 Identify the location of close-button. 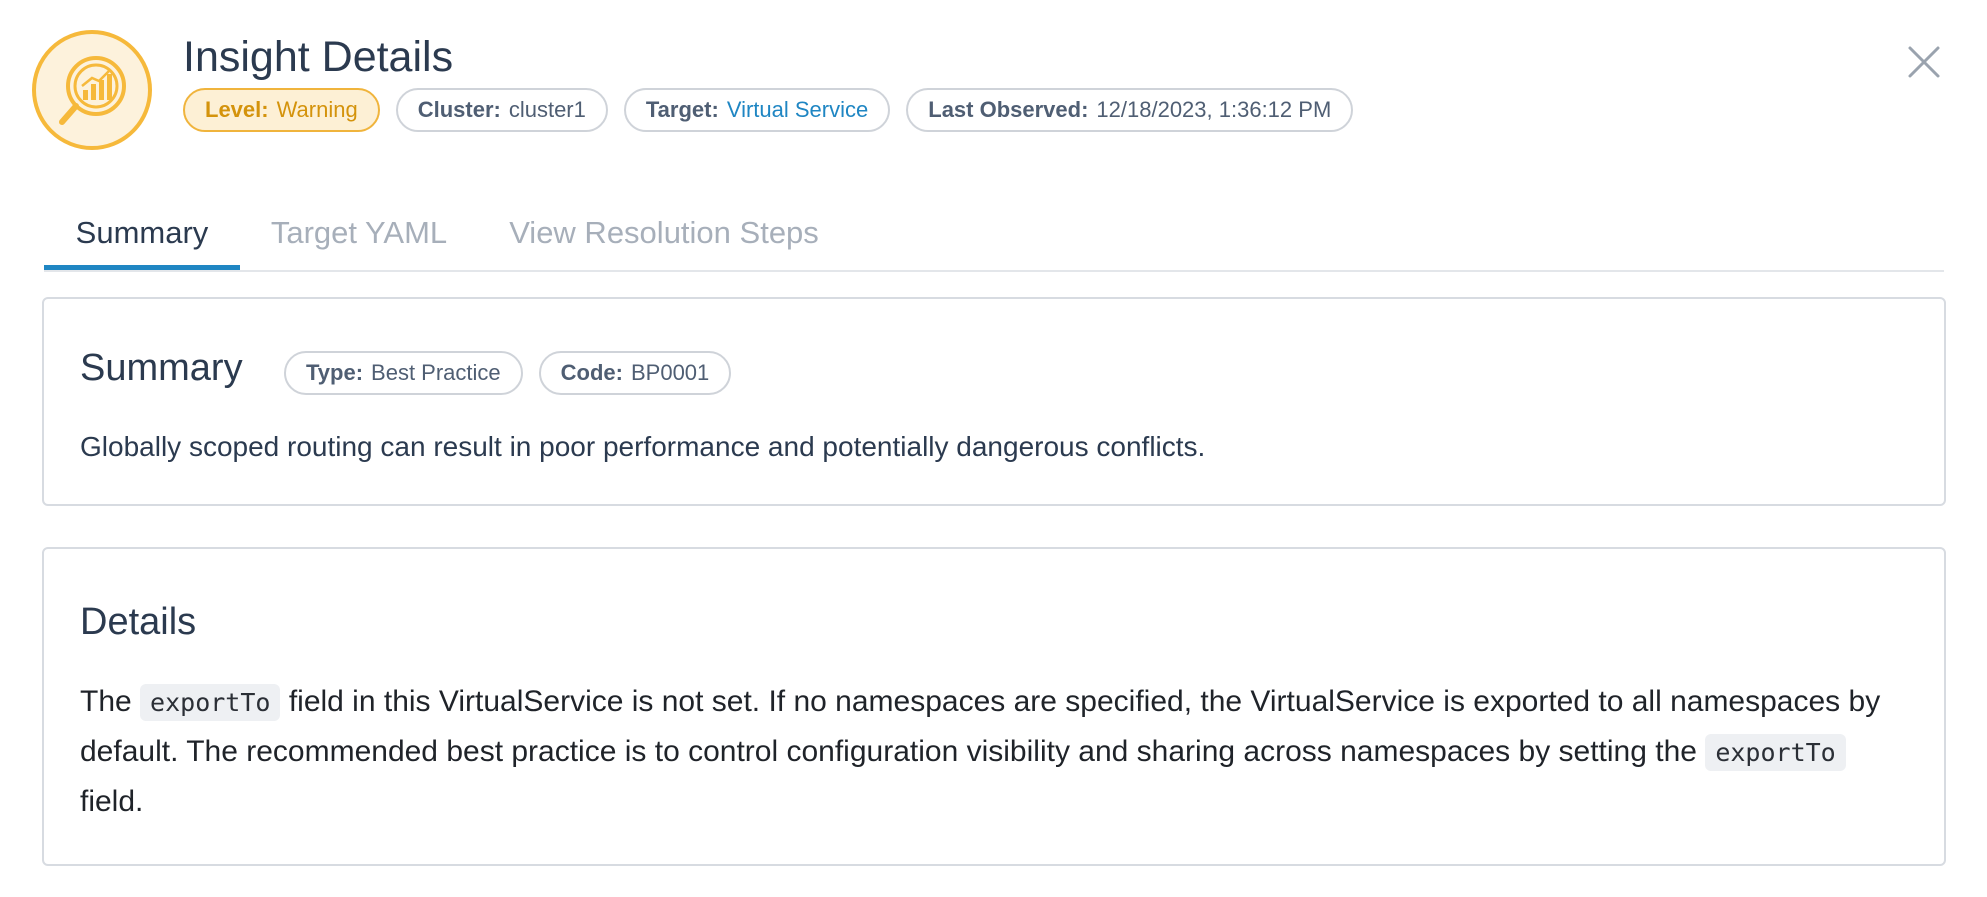
(1924, 62).